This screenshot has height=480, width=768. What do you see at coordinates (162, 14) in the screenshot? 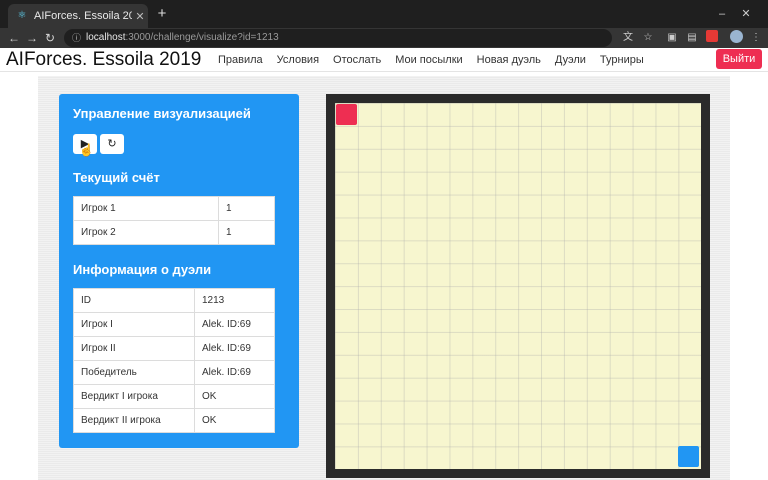
I see `new-tab-button: +` at bounding box center [162, 14].